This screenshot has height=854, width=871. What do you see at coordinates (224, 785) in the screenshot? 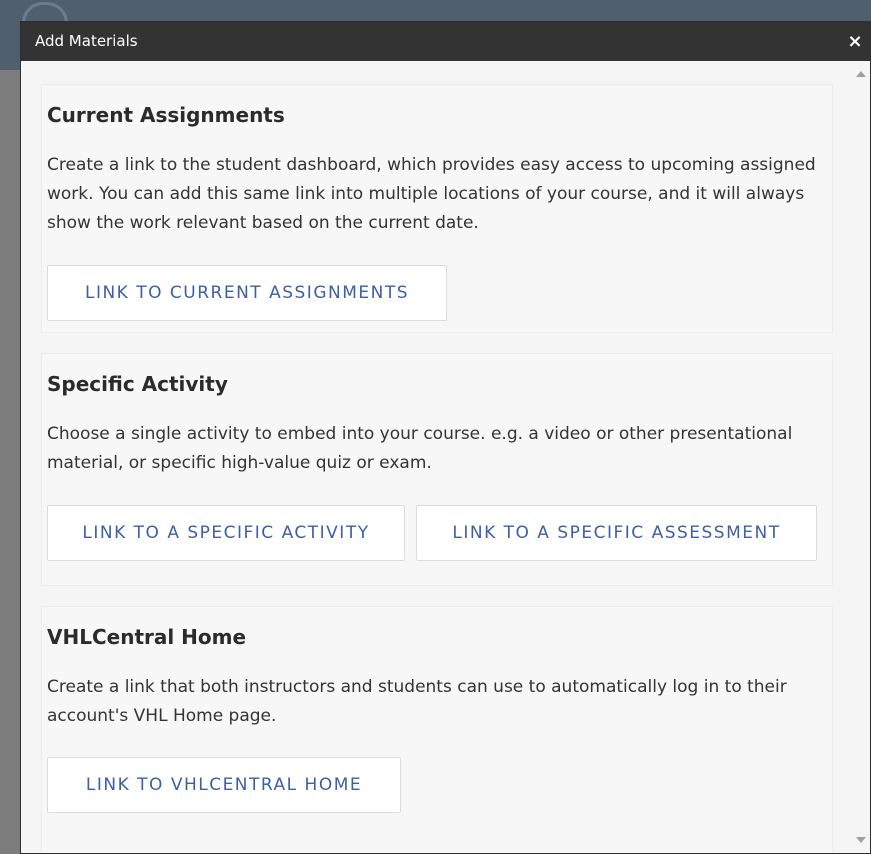
I see `link-to-vhlcentral-home-button: LINK TO VHLCENTRAL HOME` at bounding box center [224, 785].